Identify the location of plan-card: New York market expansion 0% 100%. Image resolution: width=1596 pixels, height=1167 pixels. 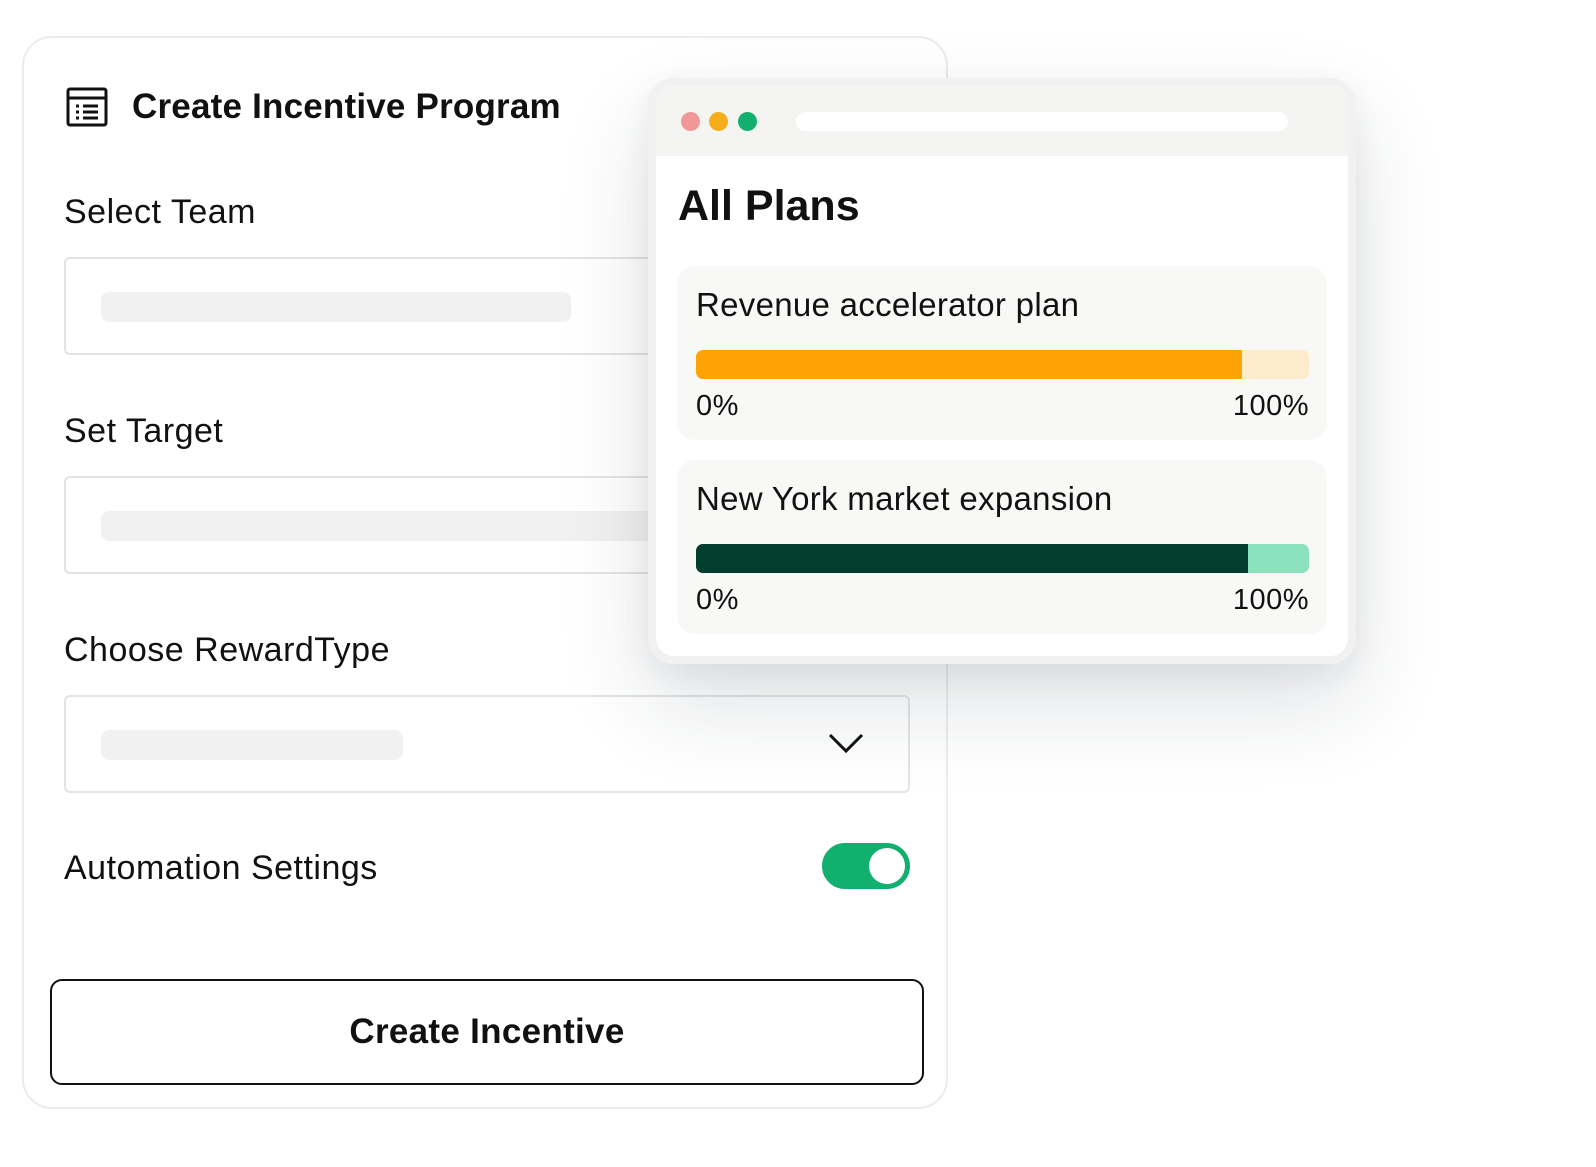
(1002, 547).